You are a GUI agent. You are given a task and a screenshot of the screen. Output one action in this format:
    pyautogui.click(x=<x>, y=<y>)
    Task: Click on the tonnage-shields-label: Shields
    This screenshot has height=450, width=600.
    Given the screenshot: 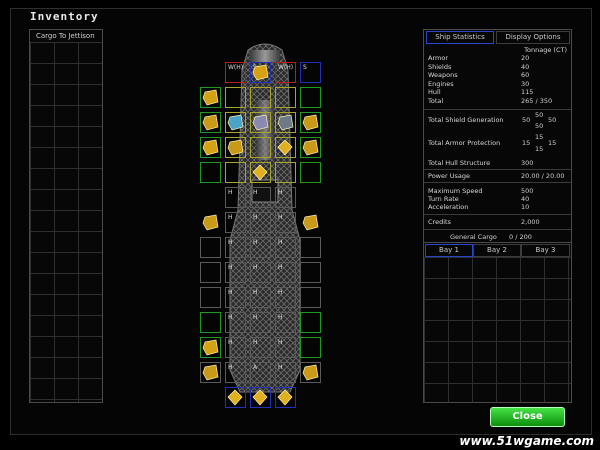 What is the action you would take?
    pyautogui.click(x=440, y=66)
    